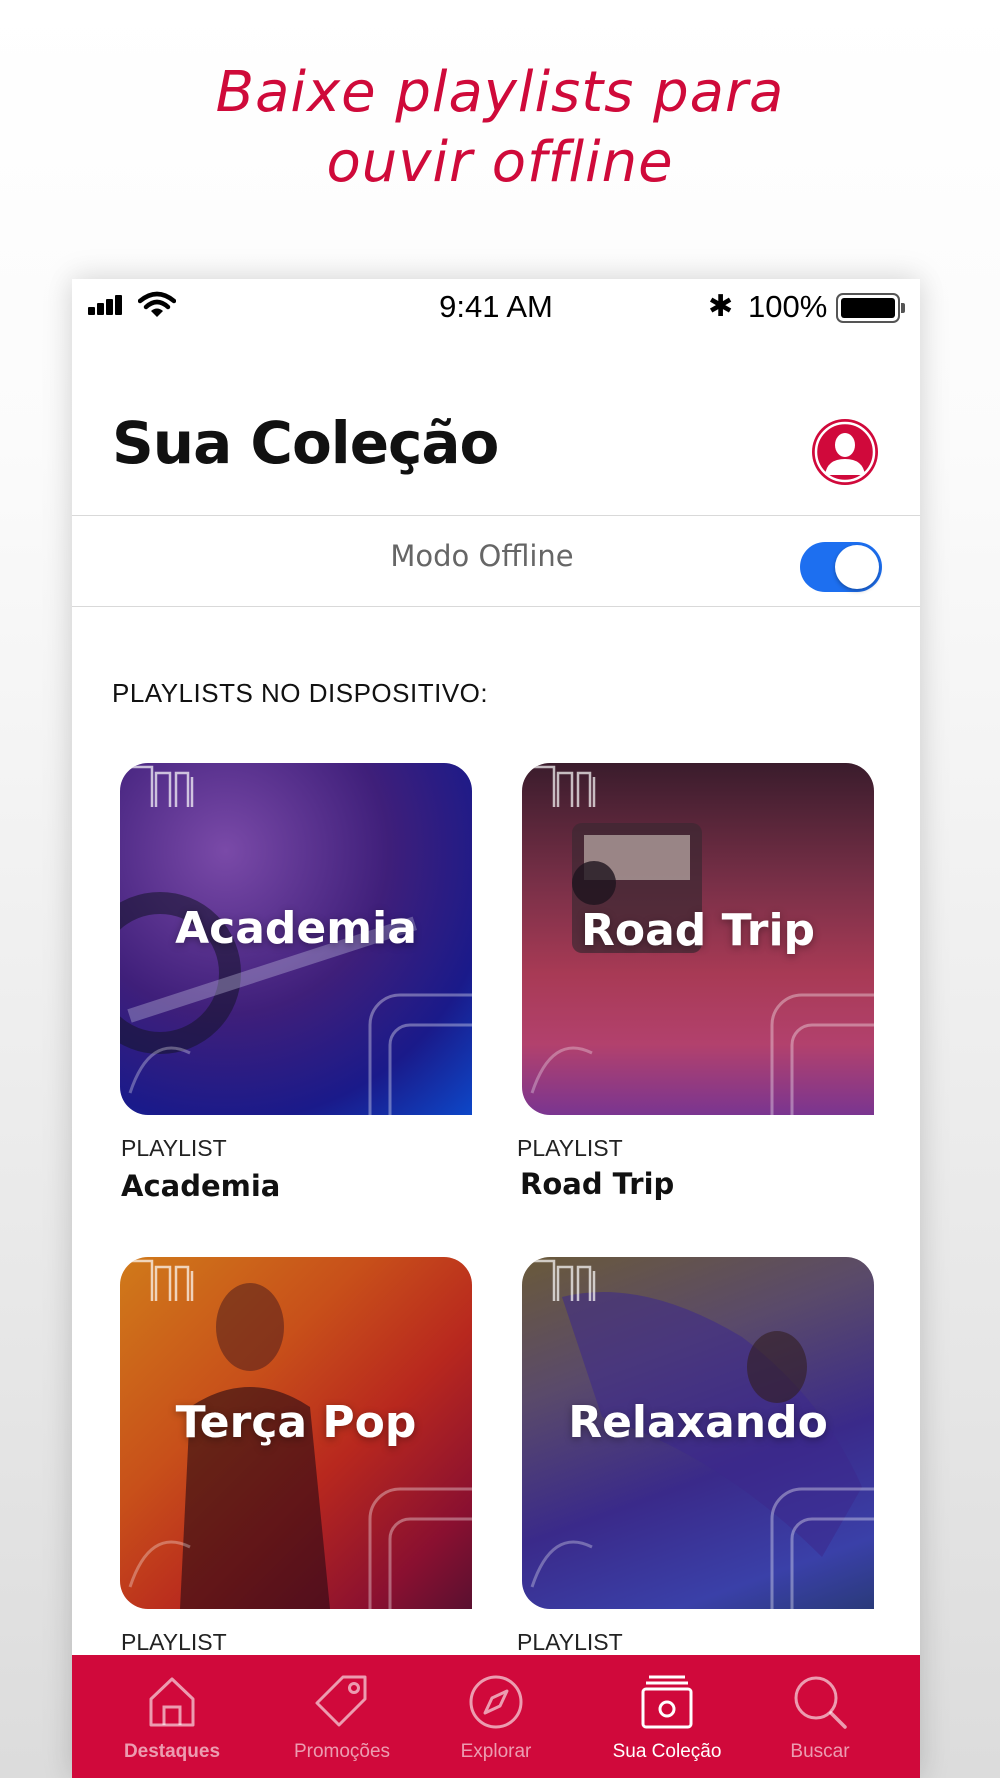 The width and height of the screenshot is (1000, 1778). I want to click on status-bar: 9:41 AM ✱ 100%, so click(496, 309).